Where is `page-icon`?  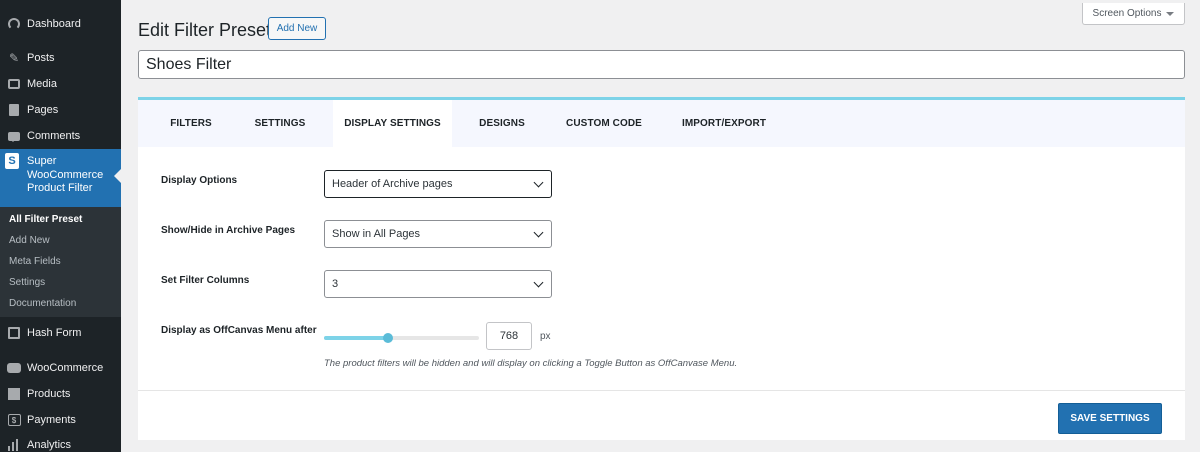
page-icon is located at coordinates (14, 110).